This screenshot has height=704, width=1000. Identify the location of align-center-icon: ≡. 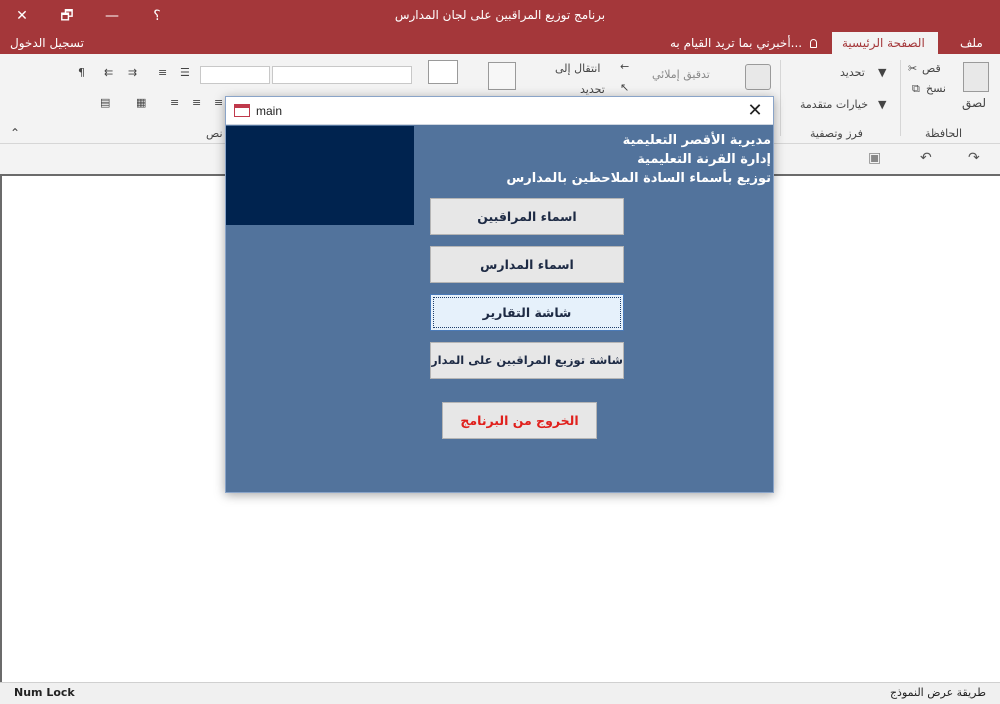
(196, 102).